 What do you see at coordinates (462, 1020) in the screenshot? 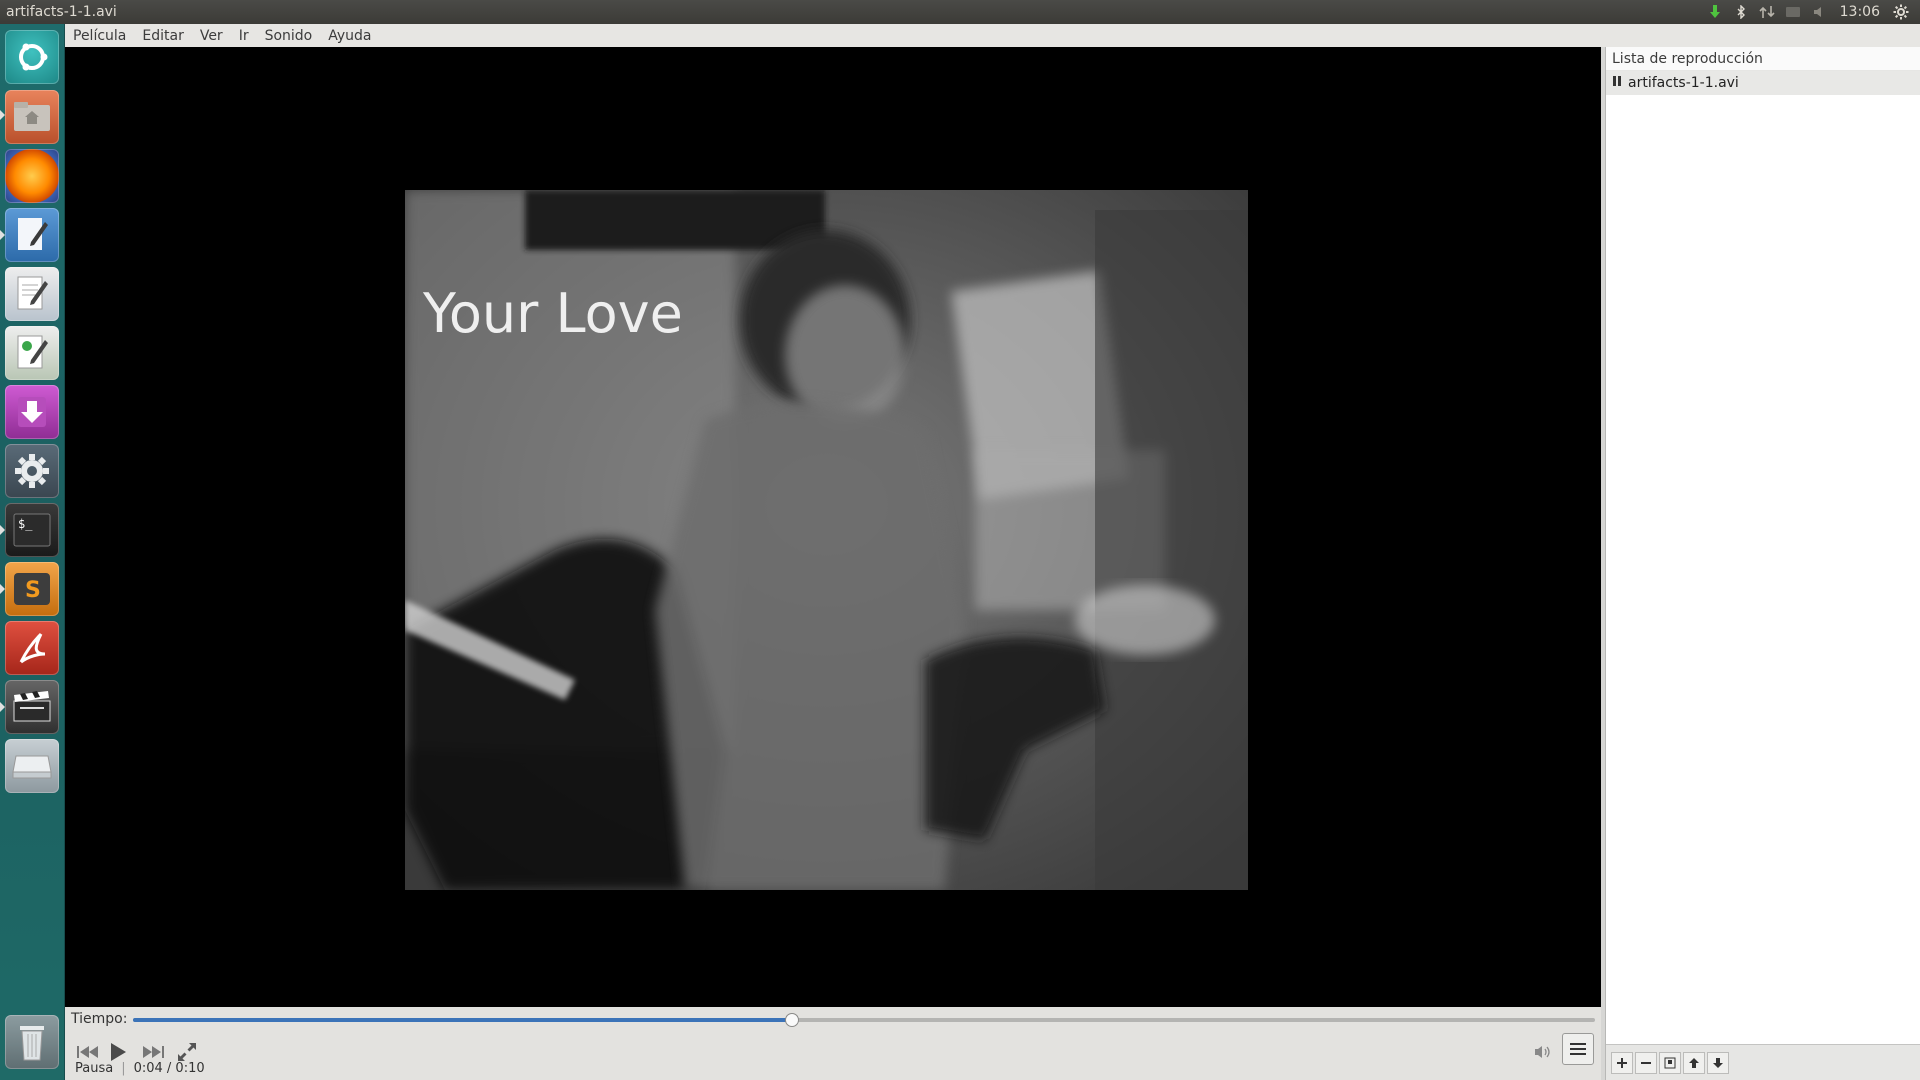
I see `seek-fill` at bounding box center [462, 1020].